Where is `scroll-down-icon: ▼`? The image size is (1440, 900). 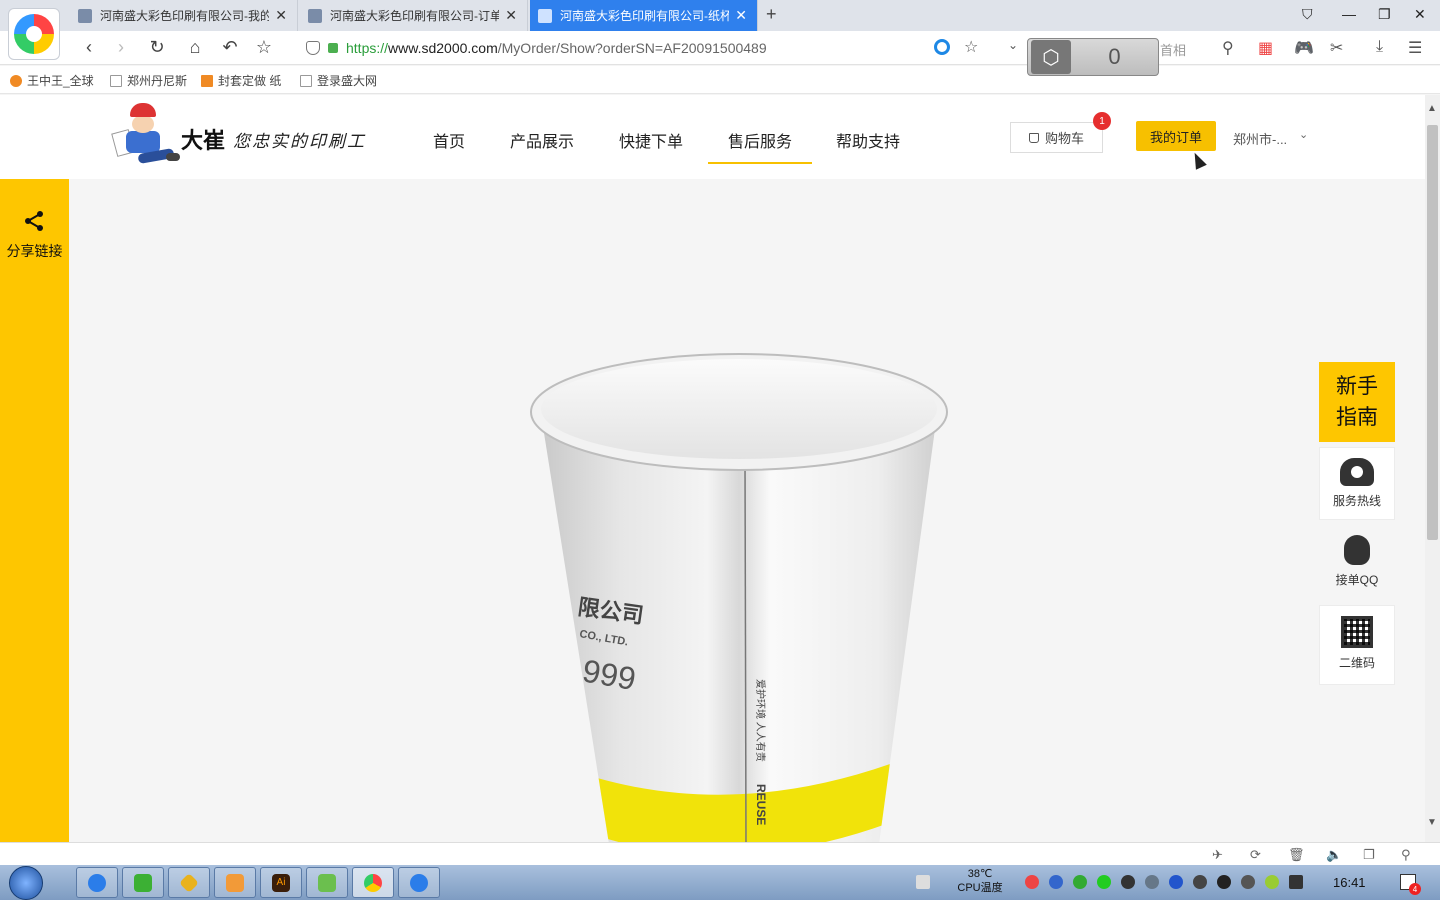 scroll-down-icon: ▼ is located at coordinates (1432, 822).